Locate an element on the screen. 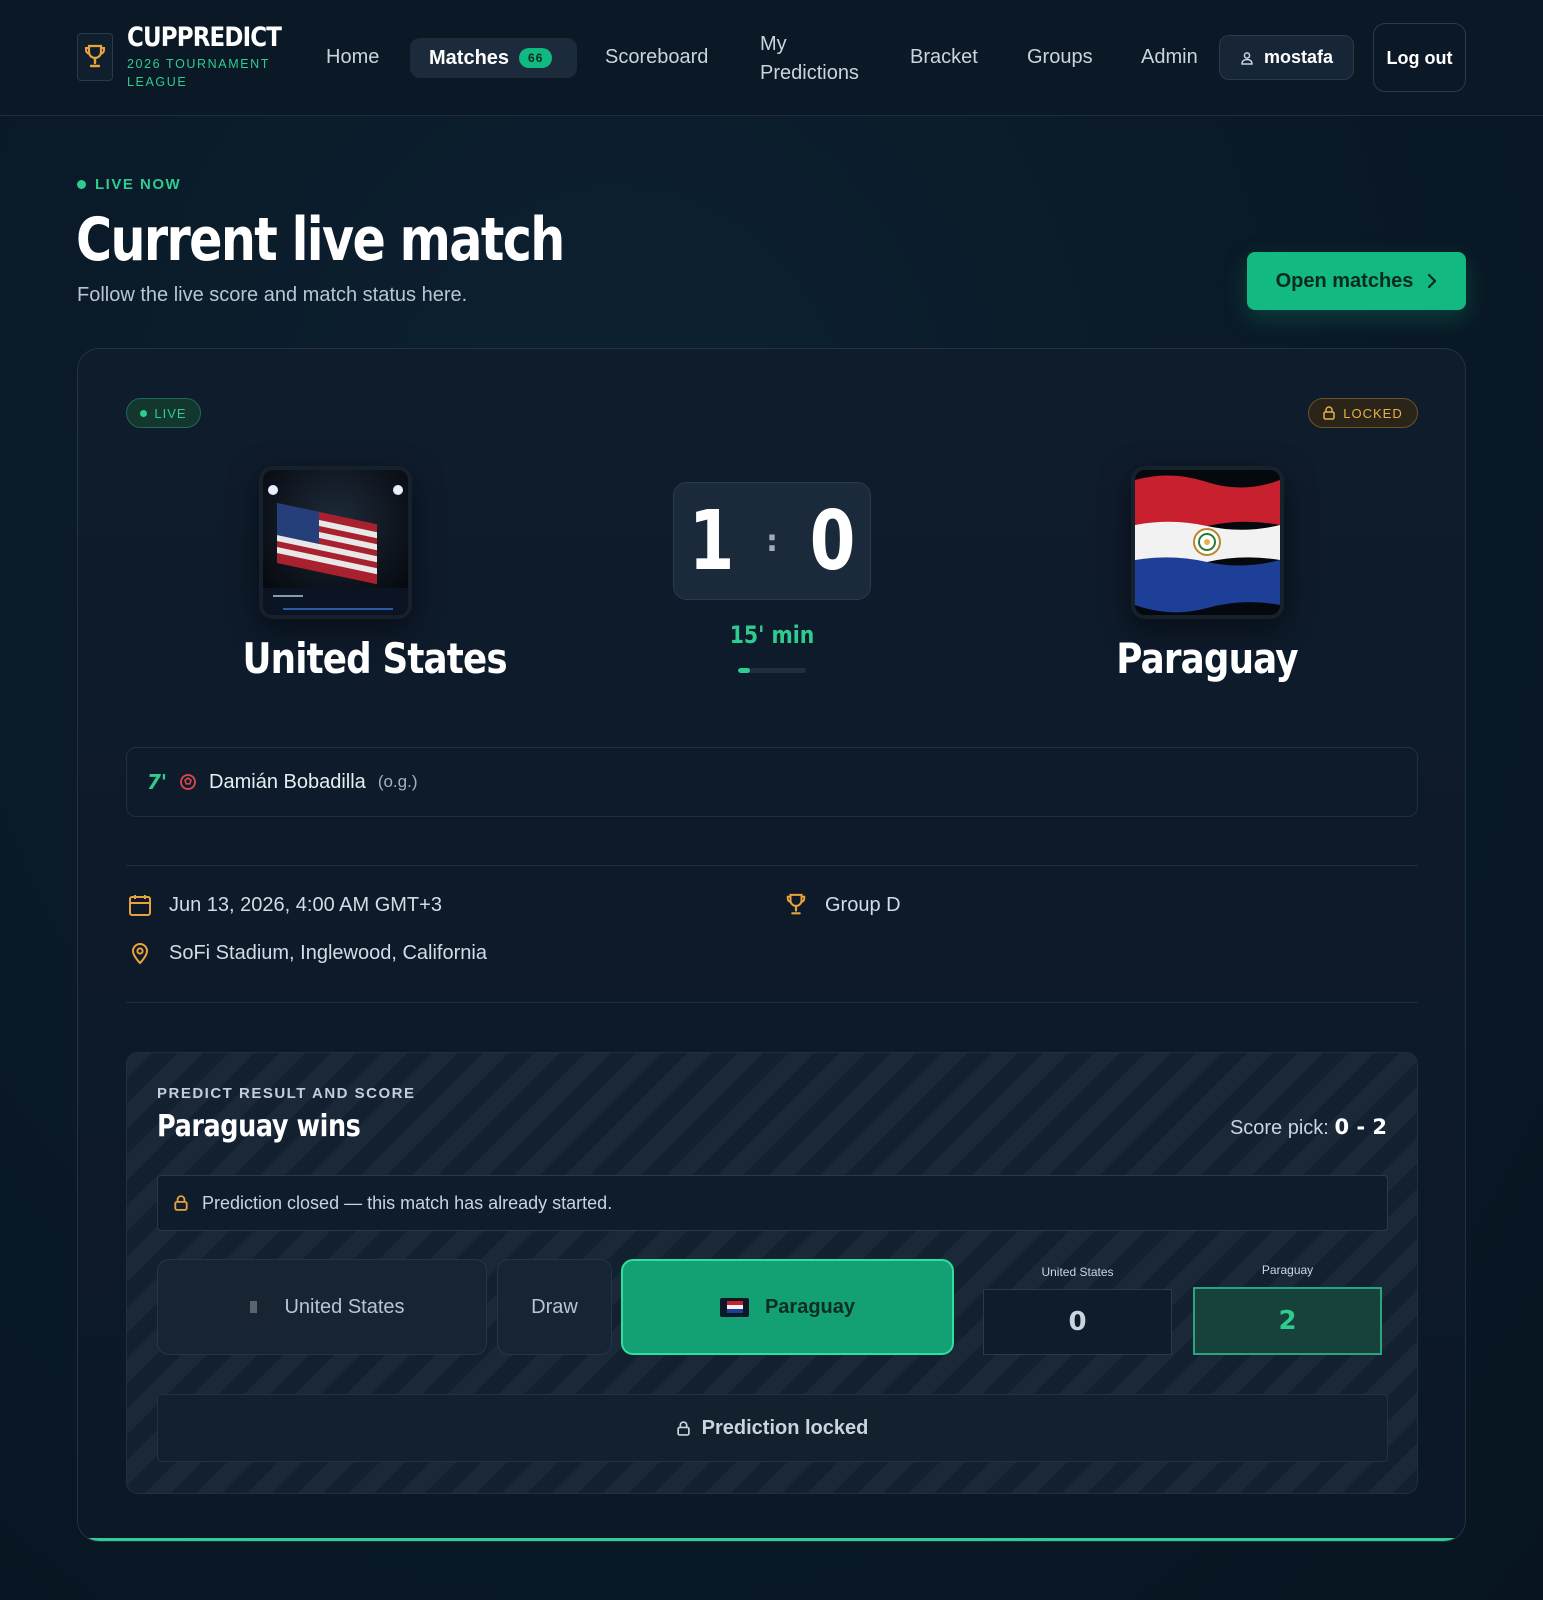  pick-draw-button: Draw is located at coordinates (554, 1307).